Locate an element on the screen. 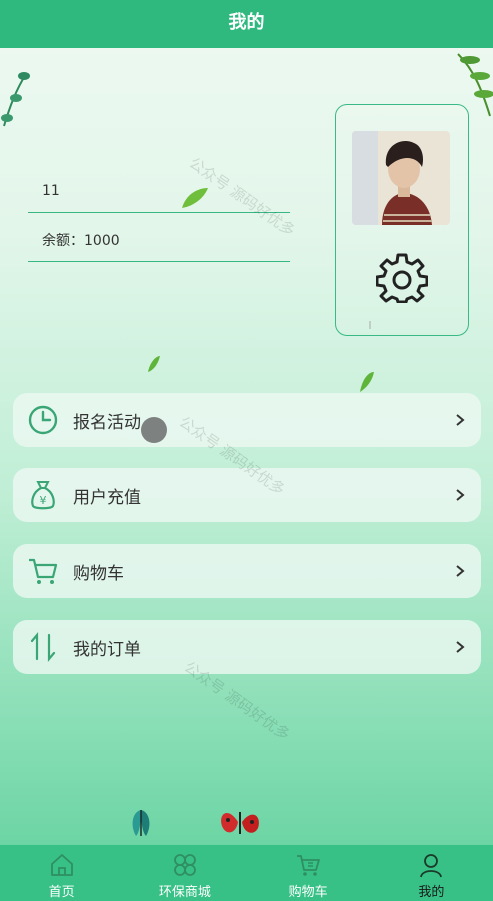 This screenshot has width=493, height=901. page-title: 我的 is located at coordinates (246, 24).